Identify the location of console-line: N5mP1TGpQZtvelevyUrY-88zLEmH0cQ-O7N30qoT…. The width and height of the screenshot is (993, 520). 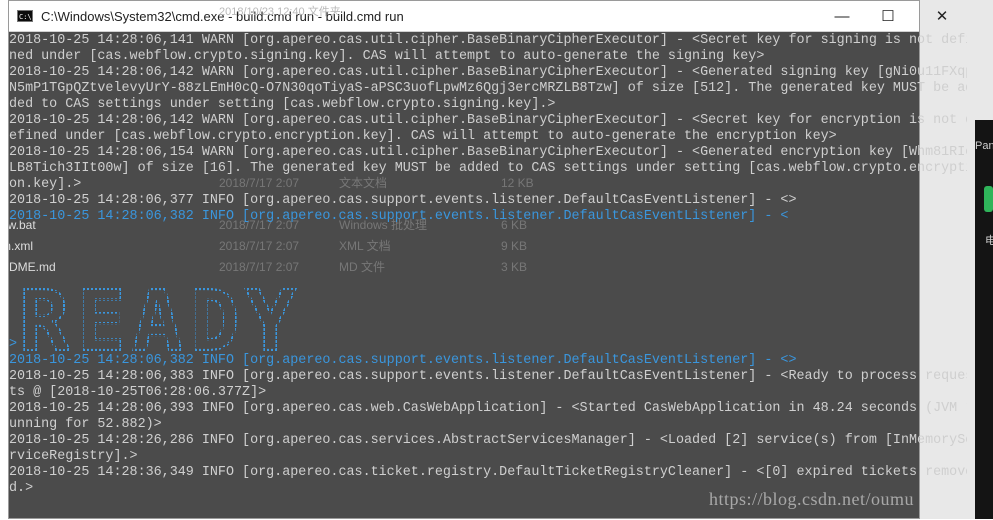
(488, 88).